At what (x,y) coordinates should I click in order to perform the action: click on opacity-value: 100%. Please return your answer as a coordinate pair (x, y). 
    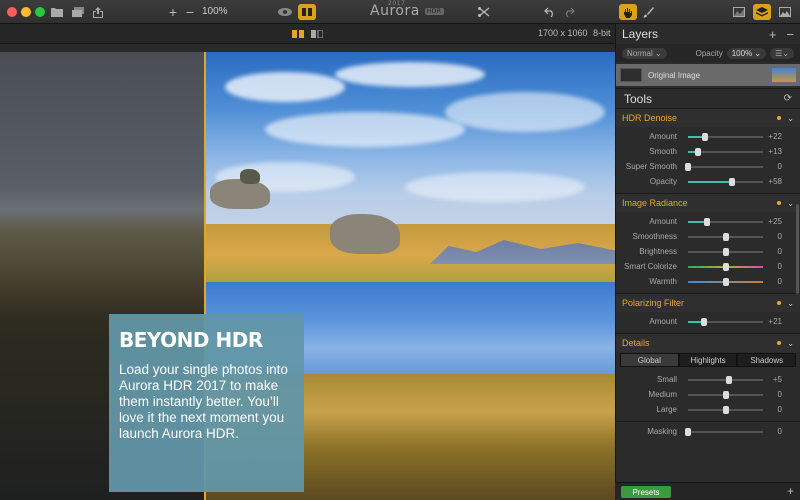
    Looking at the image, I should click on (742, 53).